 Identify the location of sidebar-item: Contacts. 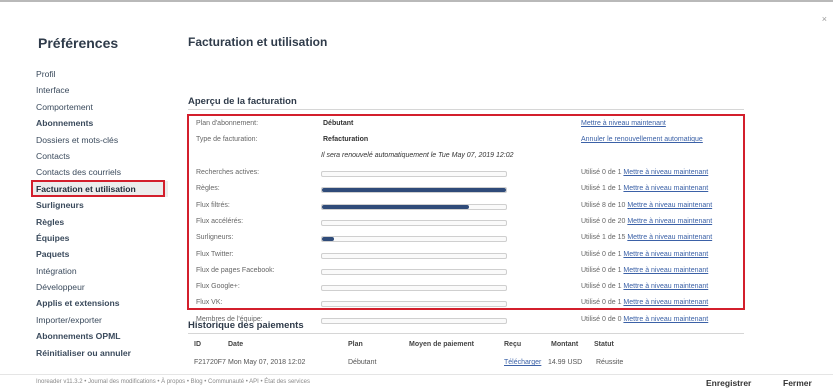
(102, 156).